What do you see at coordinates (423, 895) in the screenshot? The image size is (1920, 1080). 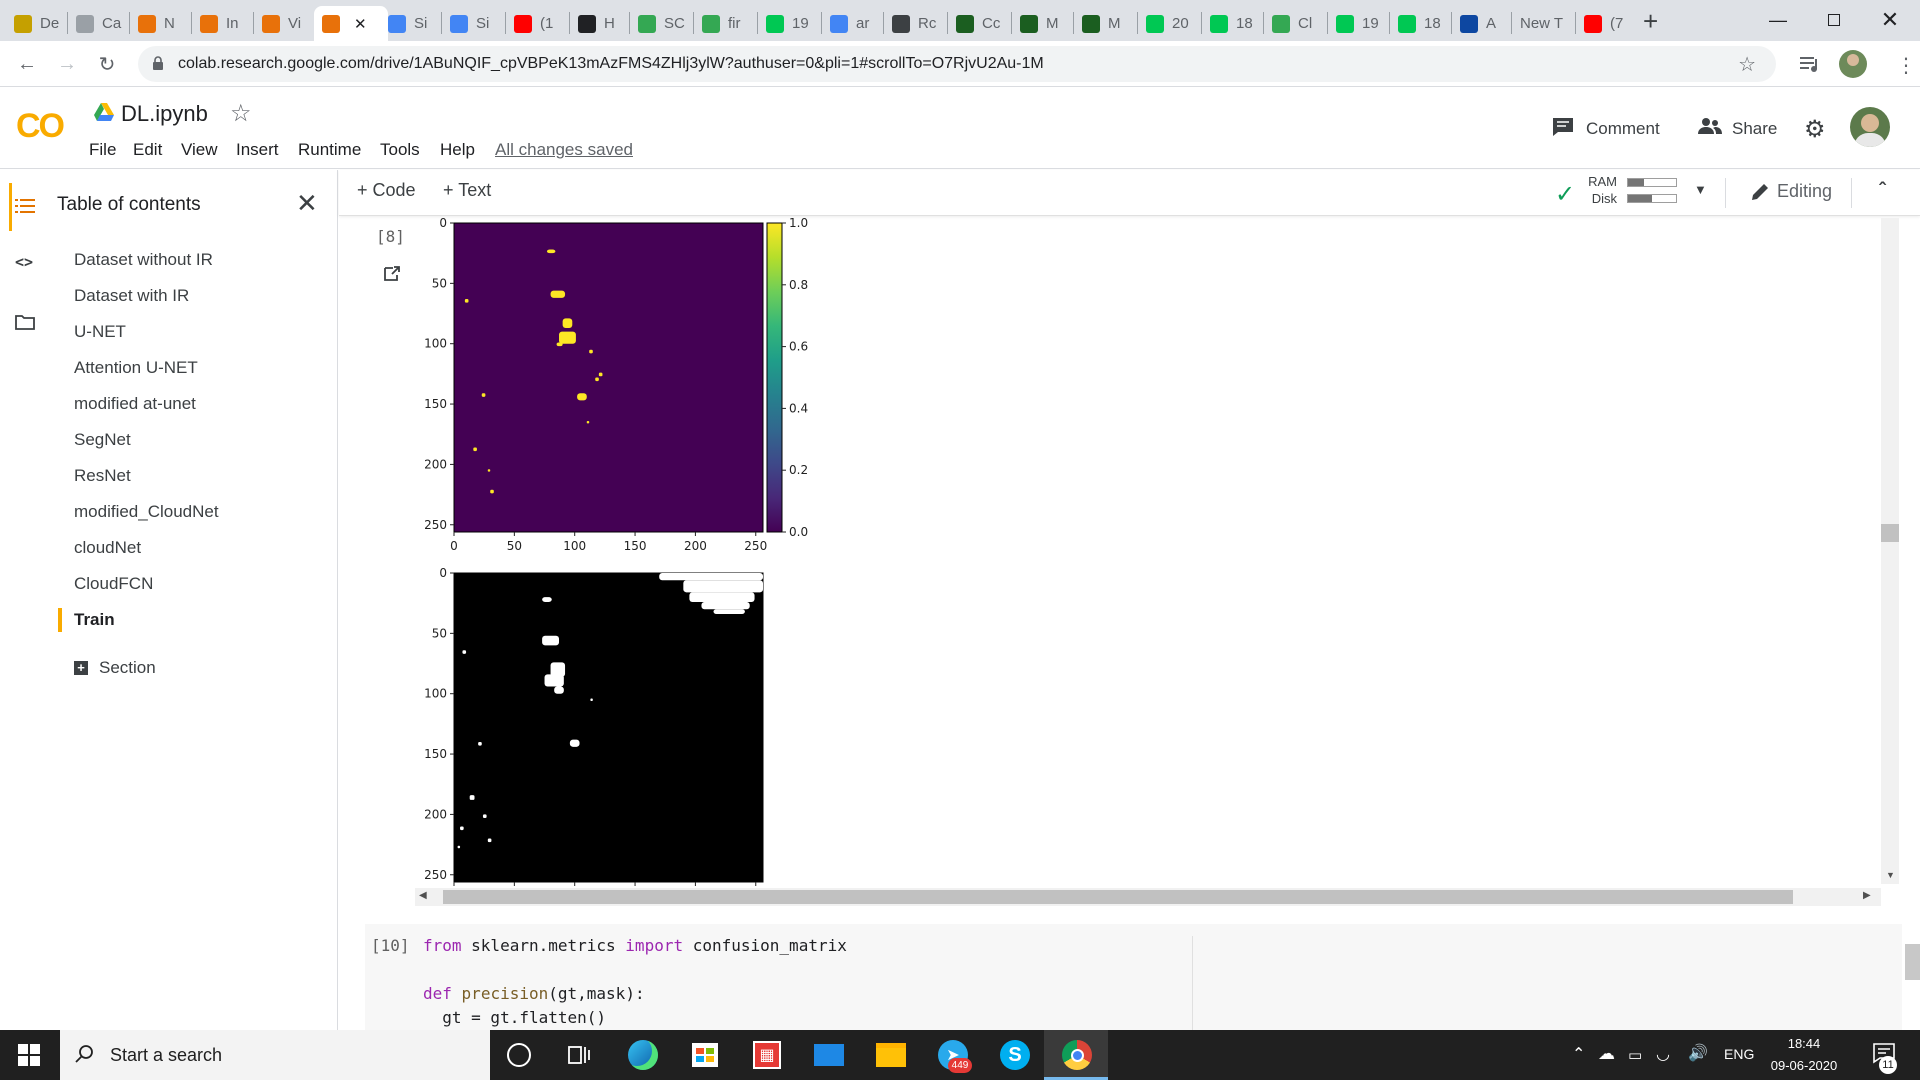 I see `scroll-left-arrow-icon: ◀` at bounding box center [423, 895].